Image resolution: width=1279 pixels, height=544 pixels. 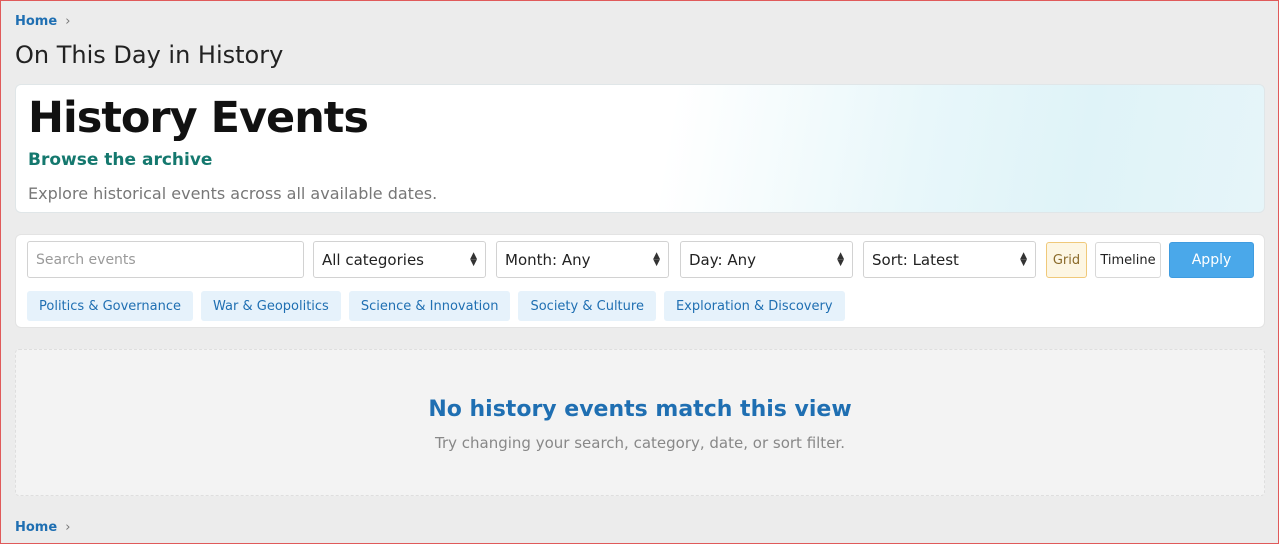 I want to click on chip-exploration-discovery: Exploration & Discovery, so click(x=754, y=306).